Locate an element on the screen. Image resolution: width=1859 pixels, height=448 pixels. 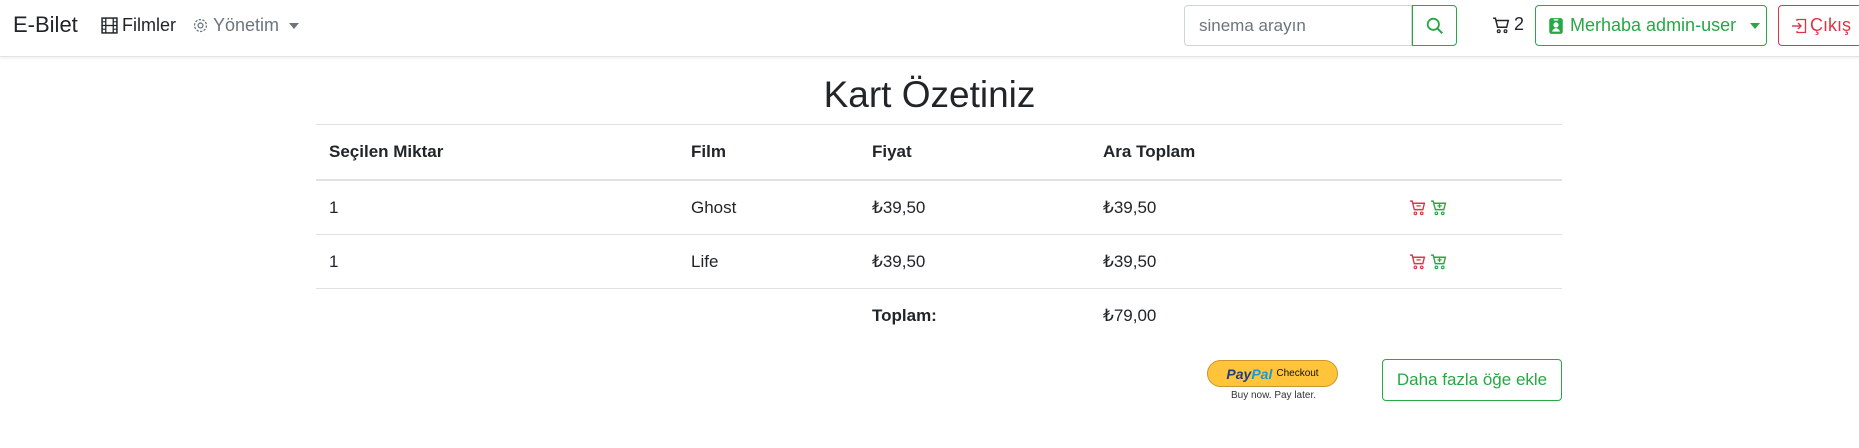
paypal-logo: PayPal is located at coordinates (1249, 373).